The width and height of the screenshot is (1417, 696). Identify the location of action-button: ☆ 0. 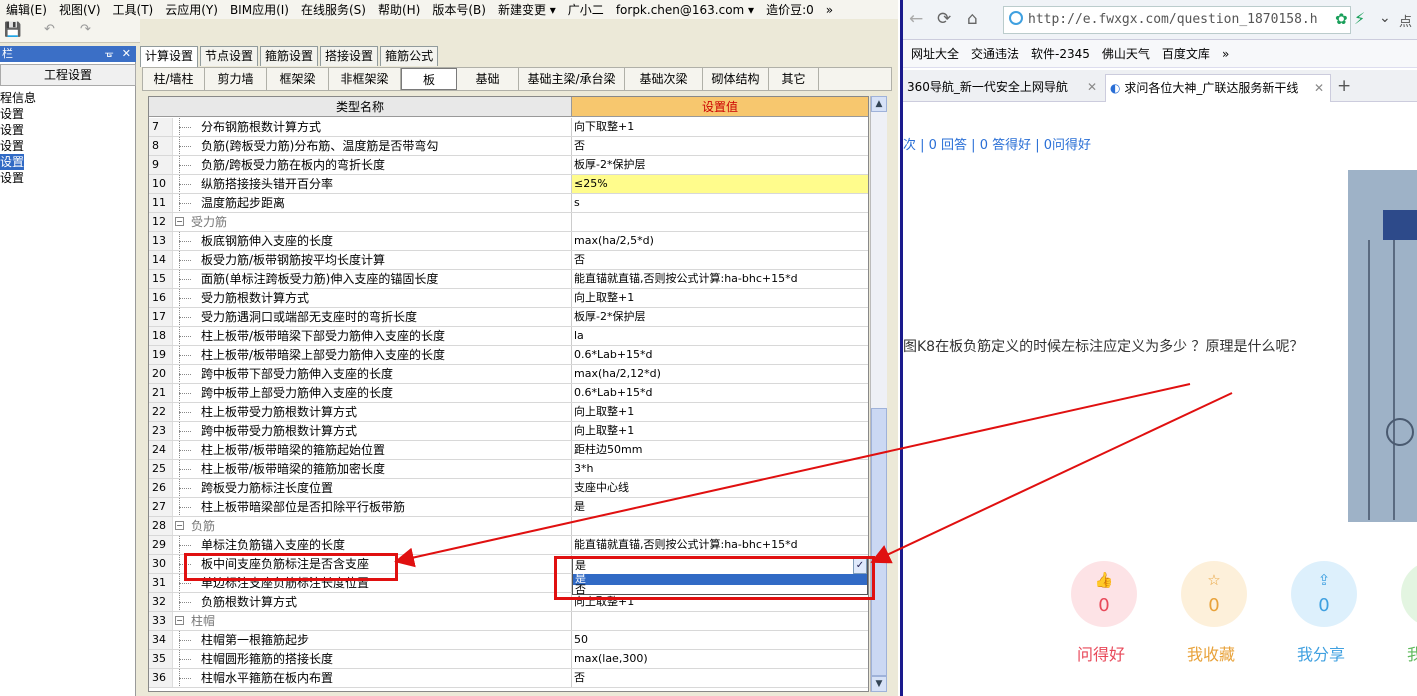
(1214, 594).